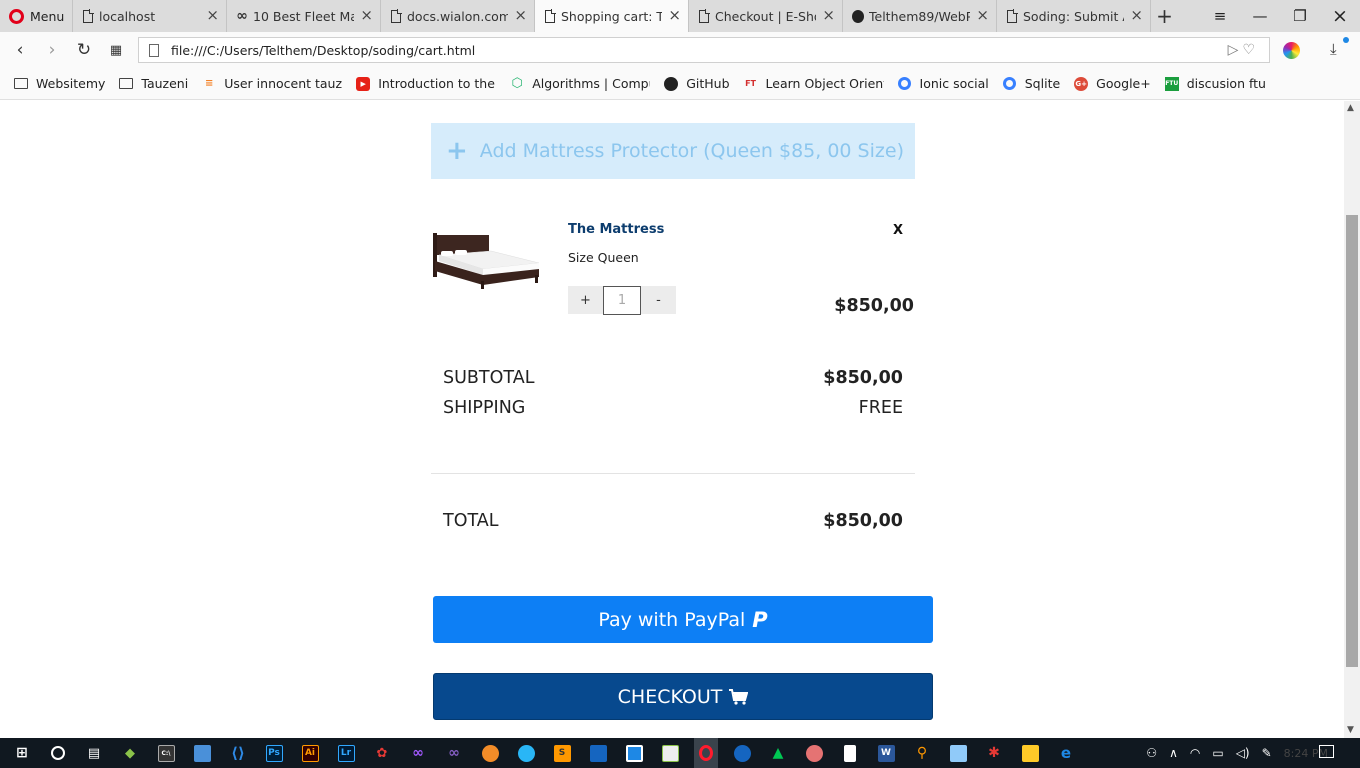 Image resolution: width=1360 pixels, height=768 pixels. Describe the element at coordinates (1243, 753) in the screenshot. I see `volume-icon: ◁)` at that location.